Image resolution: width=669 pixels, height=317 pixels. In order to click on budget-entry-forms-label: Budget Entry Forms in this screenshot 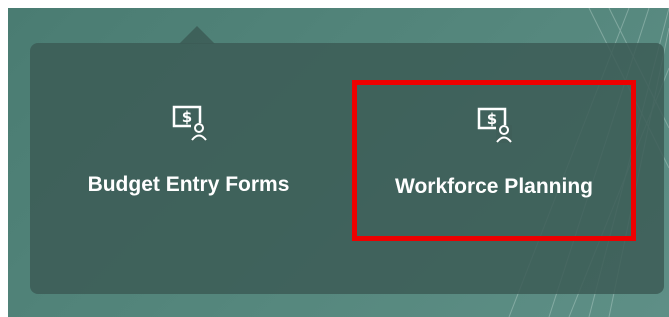, I will do `click(188, 184)`.